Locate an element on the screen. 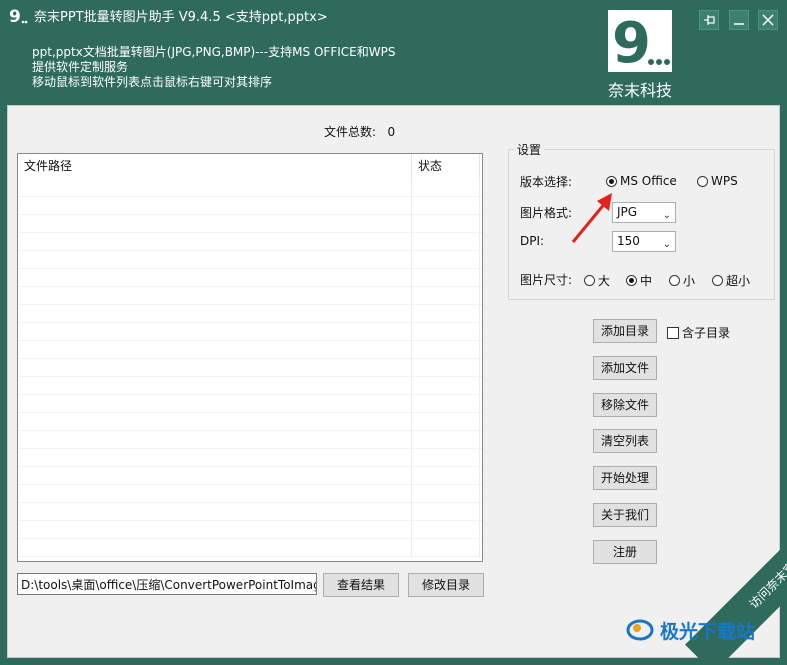  app-sort-hint: 移动鼠标到软件列表点击鼠标右键可对其排序 is located at coordinates (152, 82).